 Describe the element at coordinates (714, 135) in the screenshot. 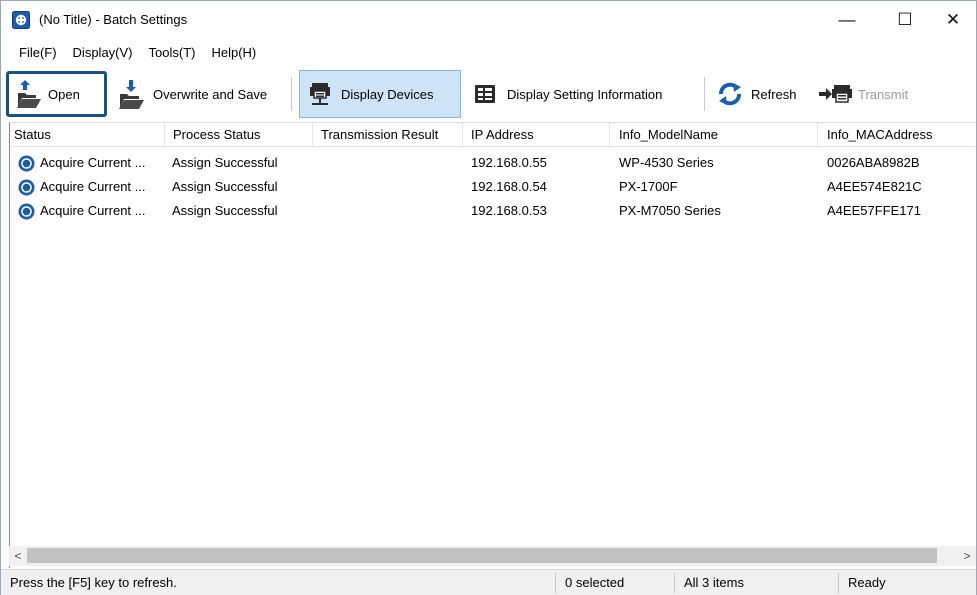

I see `column-header-model-name: Info_ModelName` at that location.